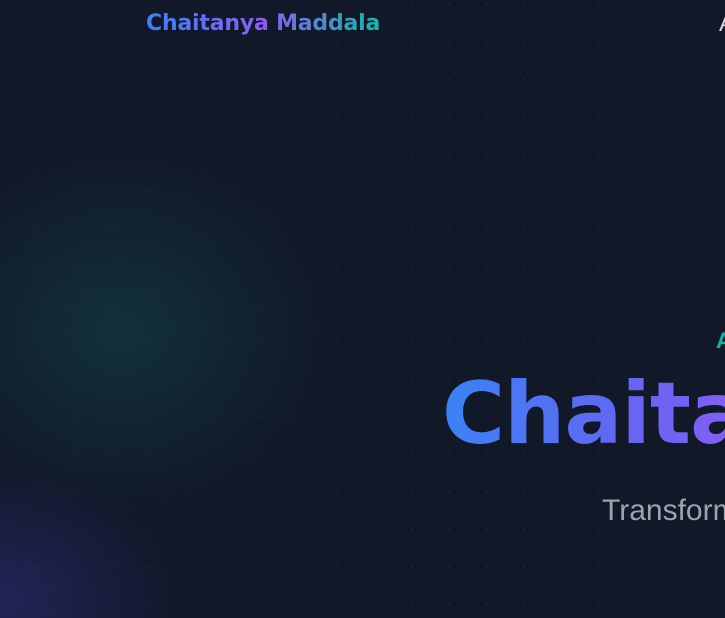 This screenshot has height=618, width=725. Describe the element at coordinates (720, 340) in the screenshot. I see `hero-eyebrow: A` at that location.